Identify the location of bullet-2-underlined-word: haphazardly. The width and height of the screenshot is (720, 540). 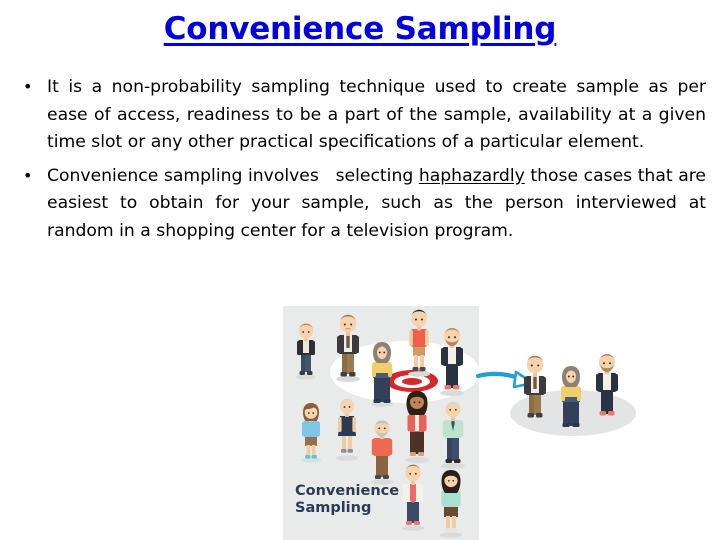
(471, 175).